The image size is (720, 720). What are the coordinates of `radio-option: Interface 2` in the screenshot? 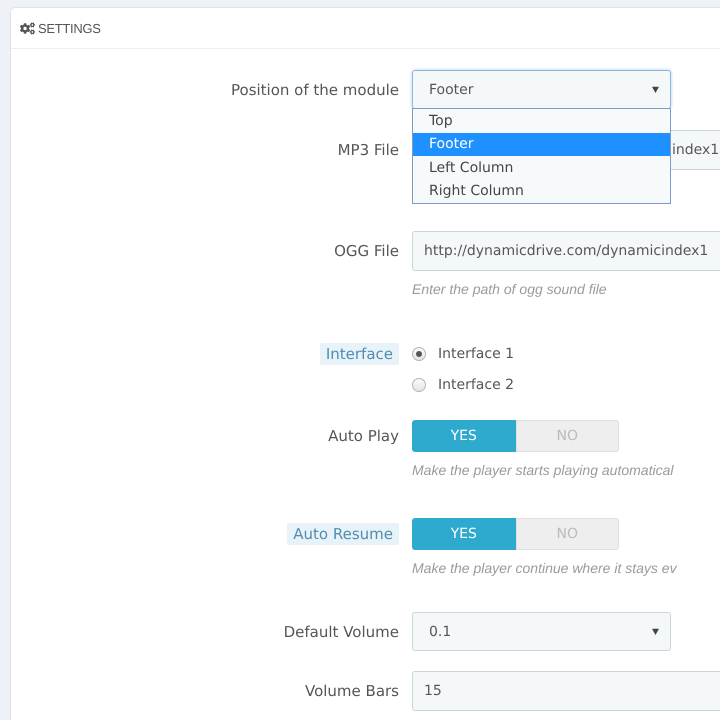 It's located at (463, 385).